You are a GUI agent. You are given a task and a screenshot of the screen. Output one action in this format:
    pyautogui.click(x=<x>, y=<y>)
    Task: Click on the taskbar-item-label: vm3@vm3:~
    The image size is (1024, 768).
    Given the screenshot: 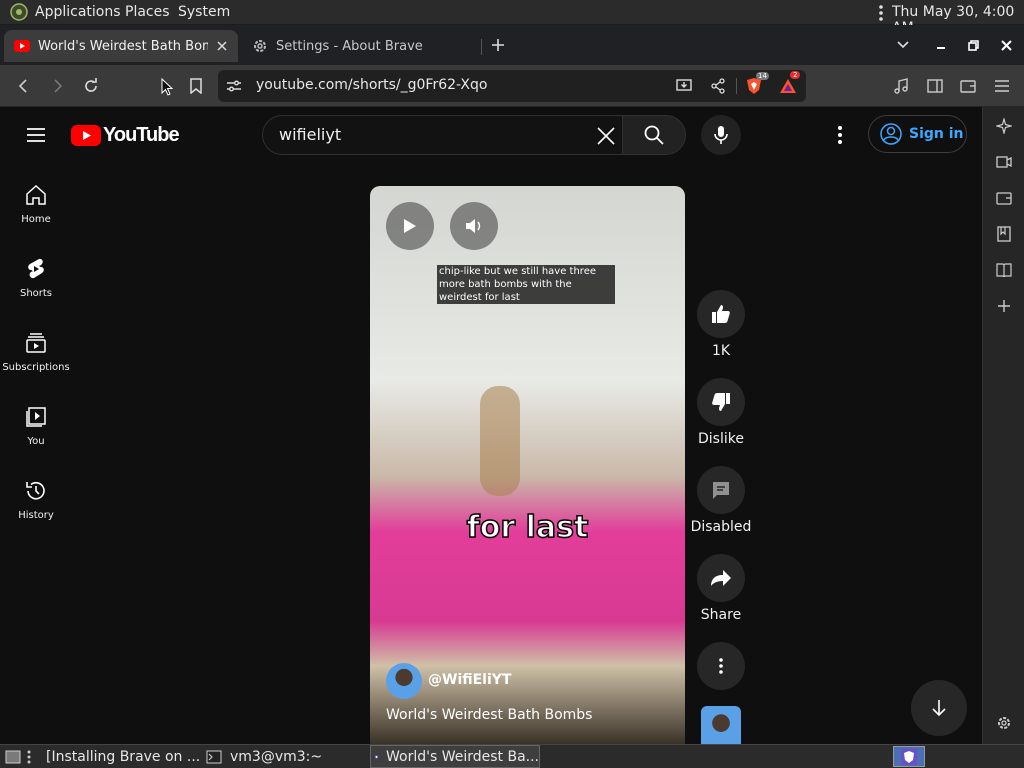 What is the action you would take?
    pyautogui.click(x=276, y=757)
    